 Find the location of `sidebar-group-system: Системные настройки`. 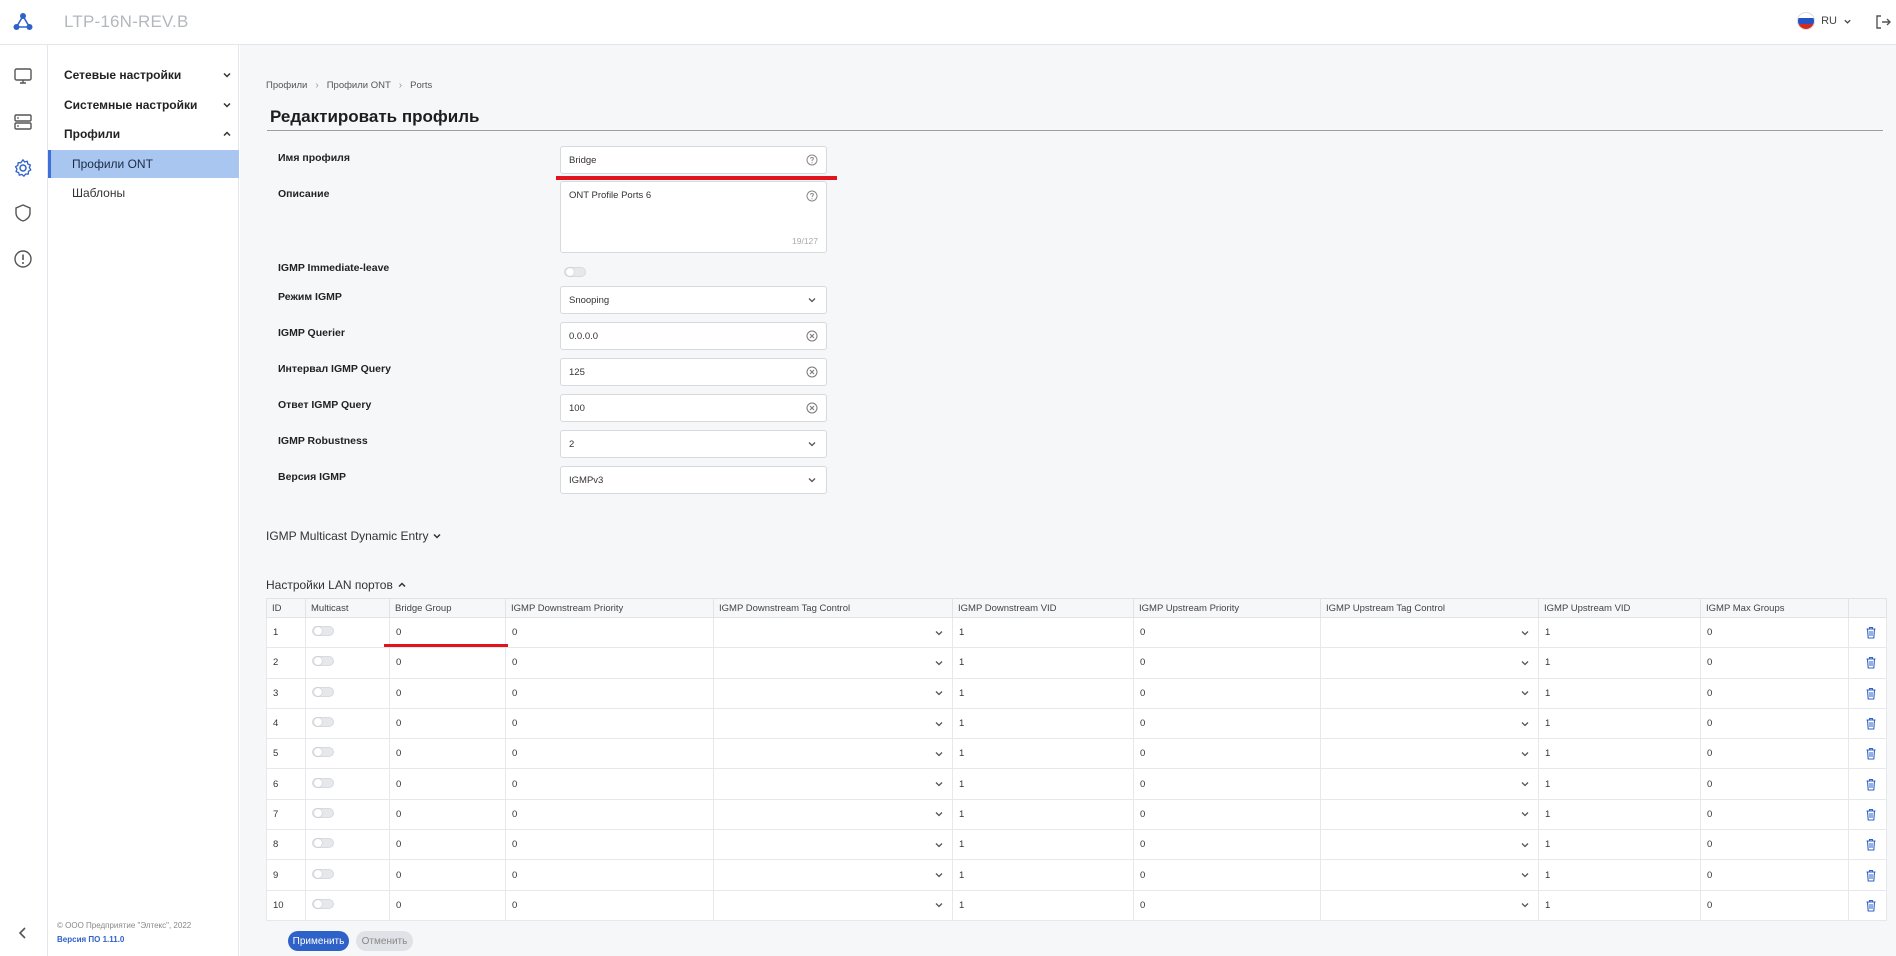

sidebar-group-system: Системные настройки is located at coordinates (148, 105).